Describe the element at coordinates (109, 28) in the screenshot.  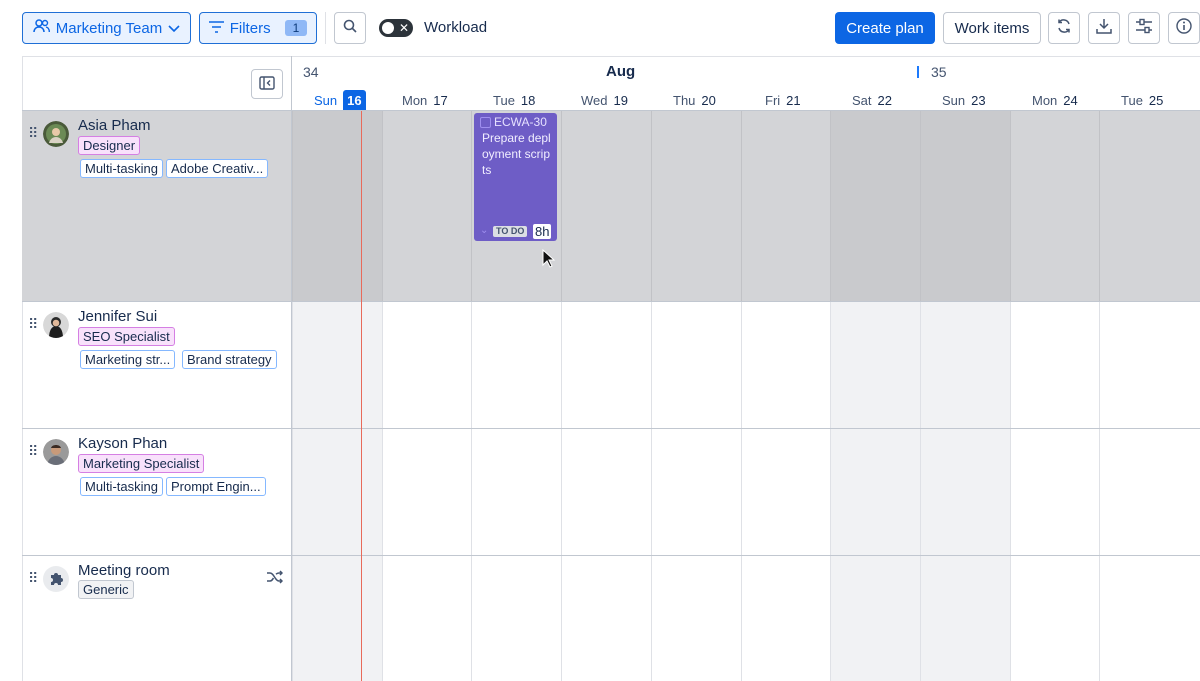
I see `team-selector-label: Marketing Team` at that location.